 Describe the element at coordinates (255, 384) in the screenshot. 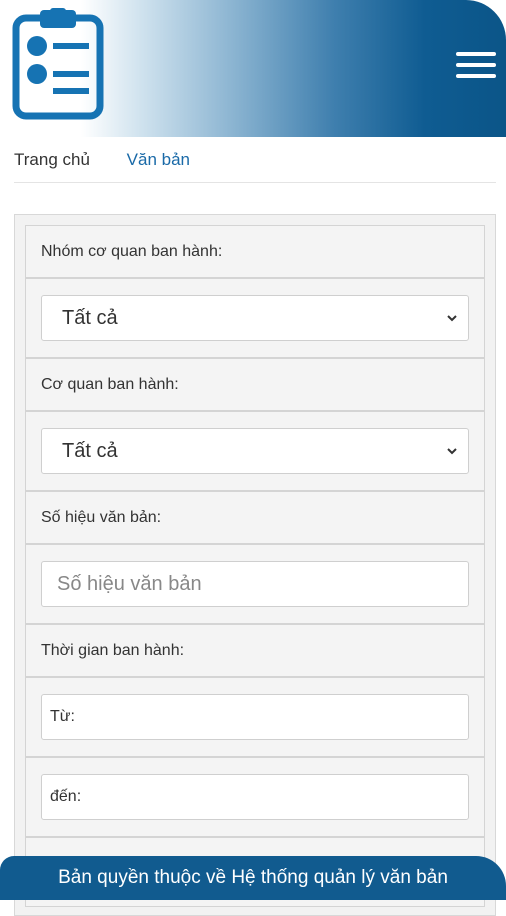

I see `issuing-agency-label-row: Cơ quan ban hành:` at that location.